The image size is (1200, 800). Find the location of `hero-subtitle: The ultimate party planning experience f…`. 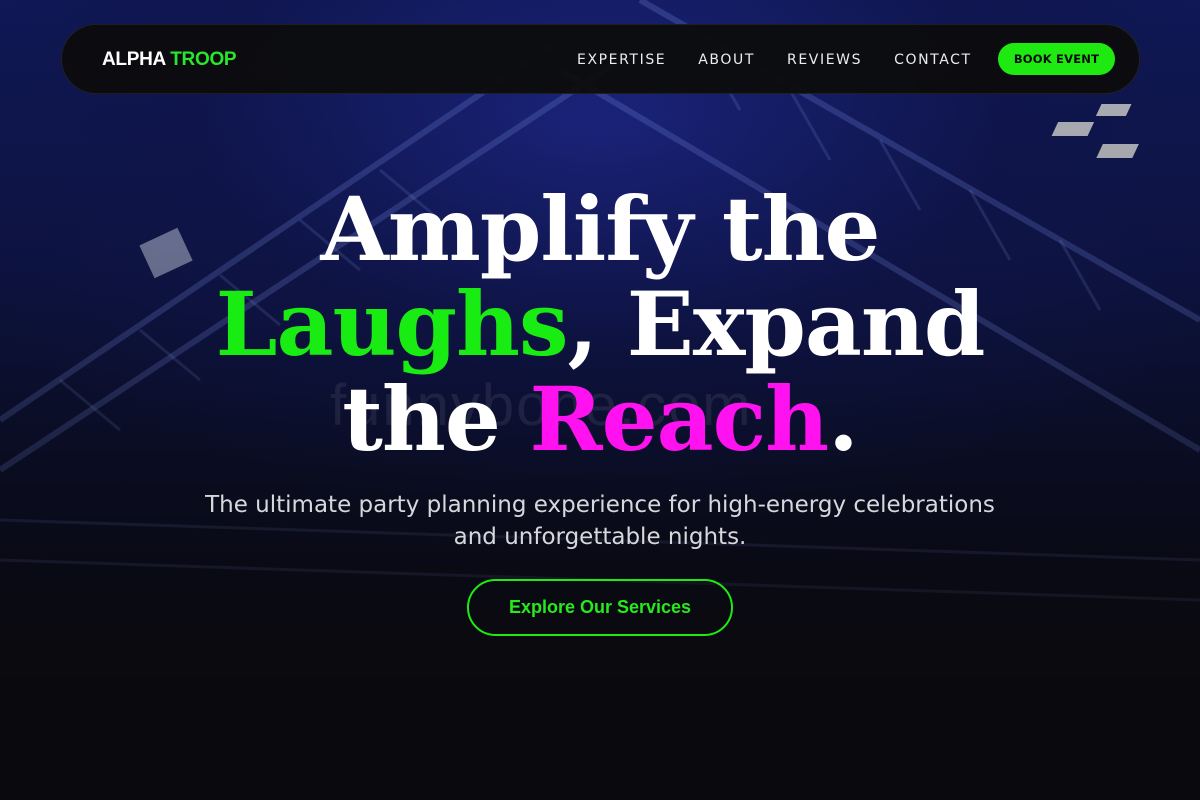

hero-subtitle: The ultimate party planning experience f… is located at coordinates (600, 521).